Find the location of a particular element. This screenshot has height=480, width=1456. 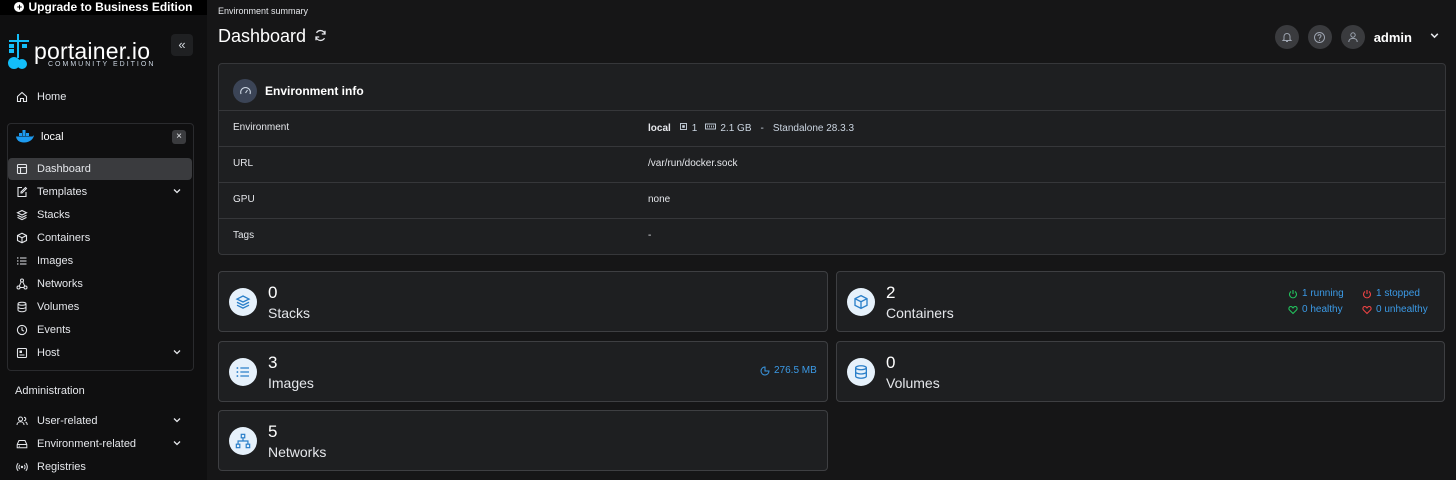

sidebar-item-label: Dashboard is located at coordinates (64, 169).